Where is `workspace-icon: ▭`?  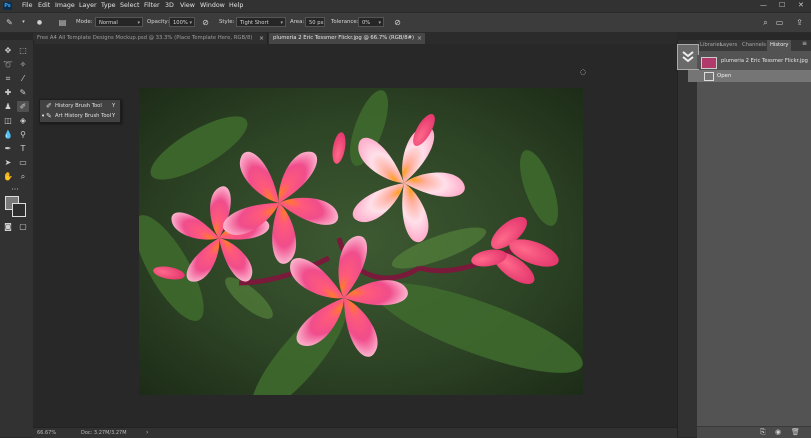
workspace-icon: ▭ is located at coordinates (779, 22).